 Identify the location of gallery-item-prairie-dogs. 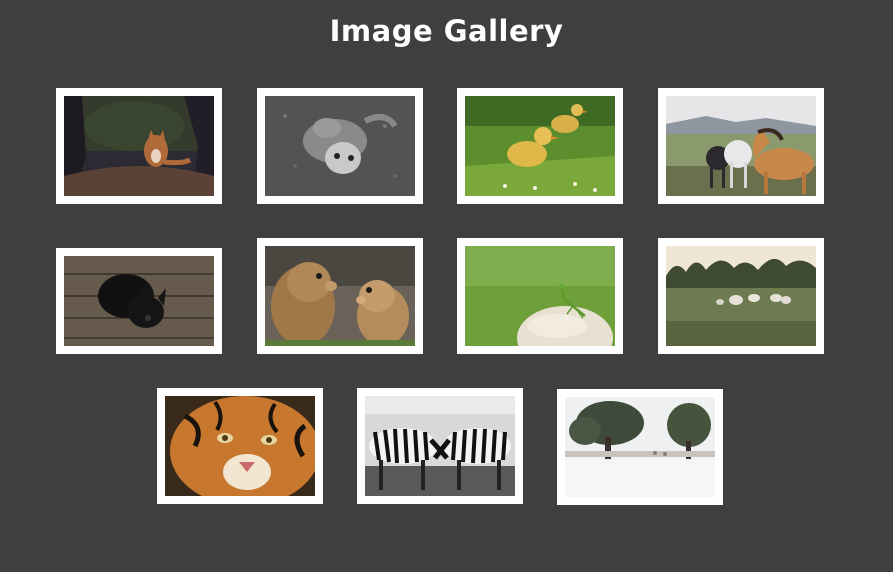
(340, 296).